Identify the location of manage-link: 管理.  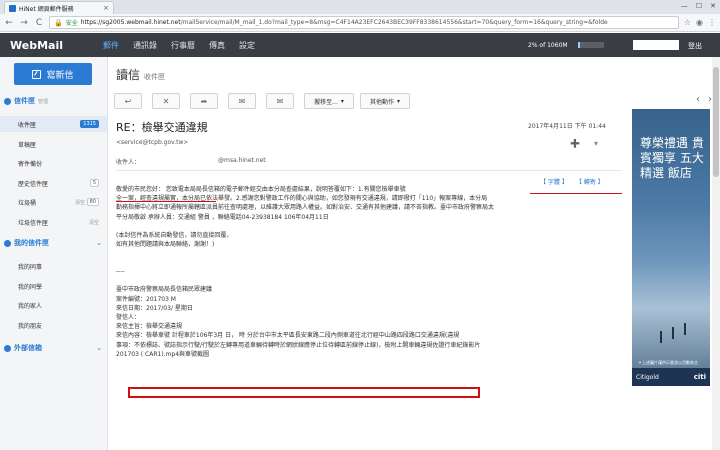
(43, 101).